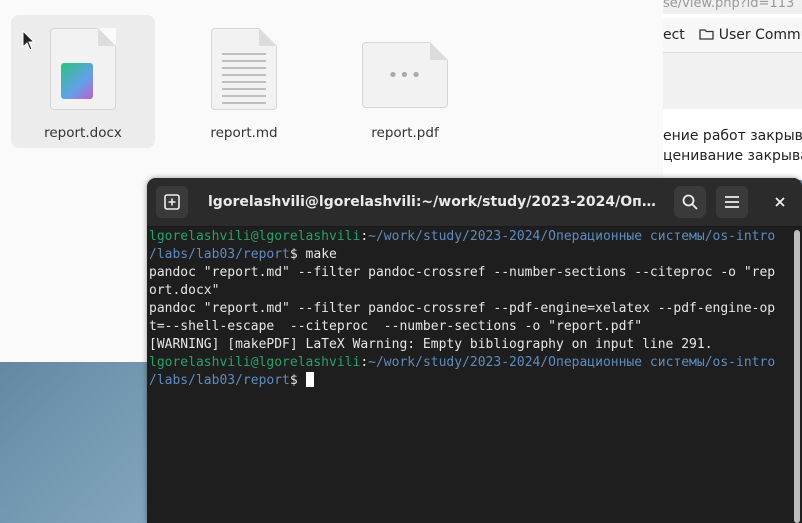 This screenshot has width=802, height=523. What do you see at coordinates (732, 156) in the screenshot?
I see `content-text-line: ценивание закрыва` at bounding box center [732, 156].